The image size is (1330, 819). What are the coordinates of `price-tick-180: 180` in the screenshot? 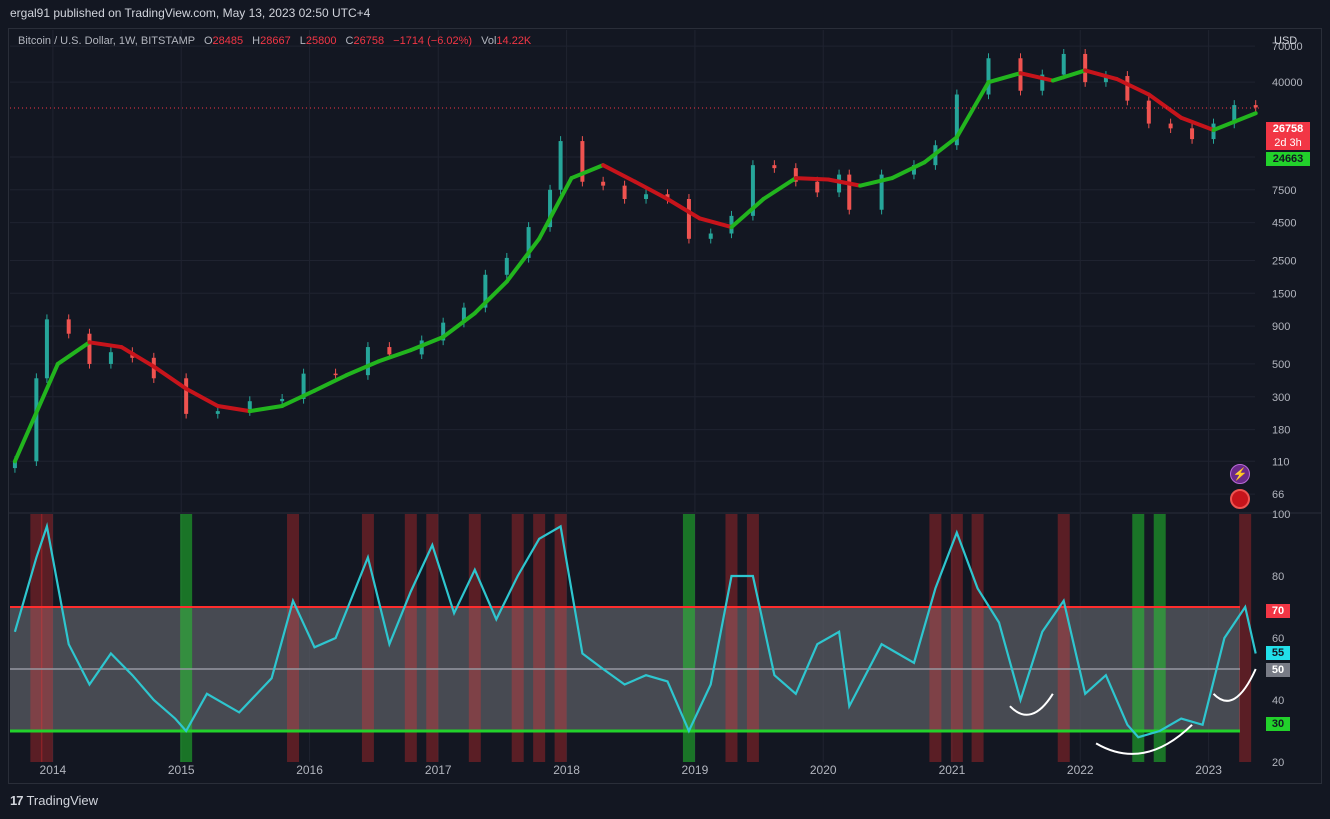 It's located at (1281, 431).